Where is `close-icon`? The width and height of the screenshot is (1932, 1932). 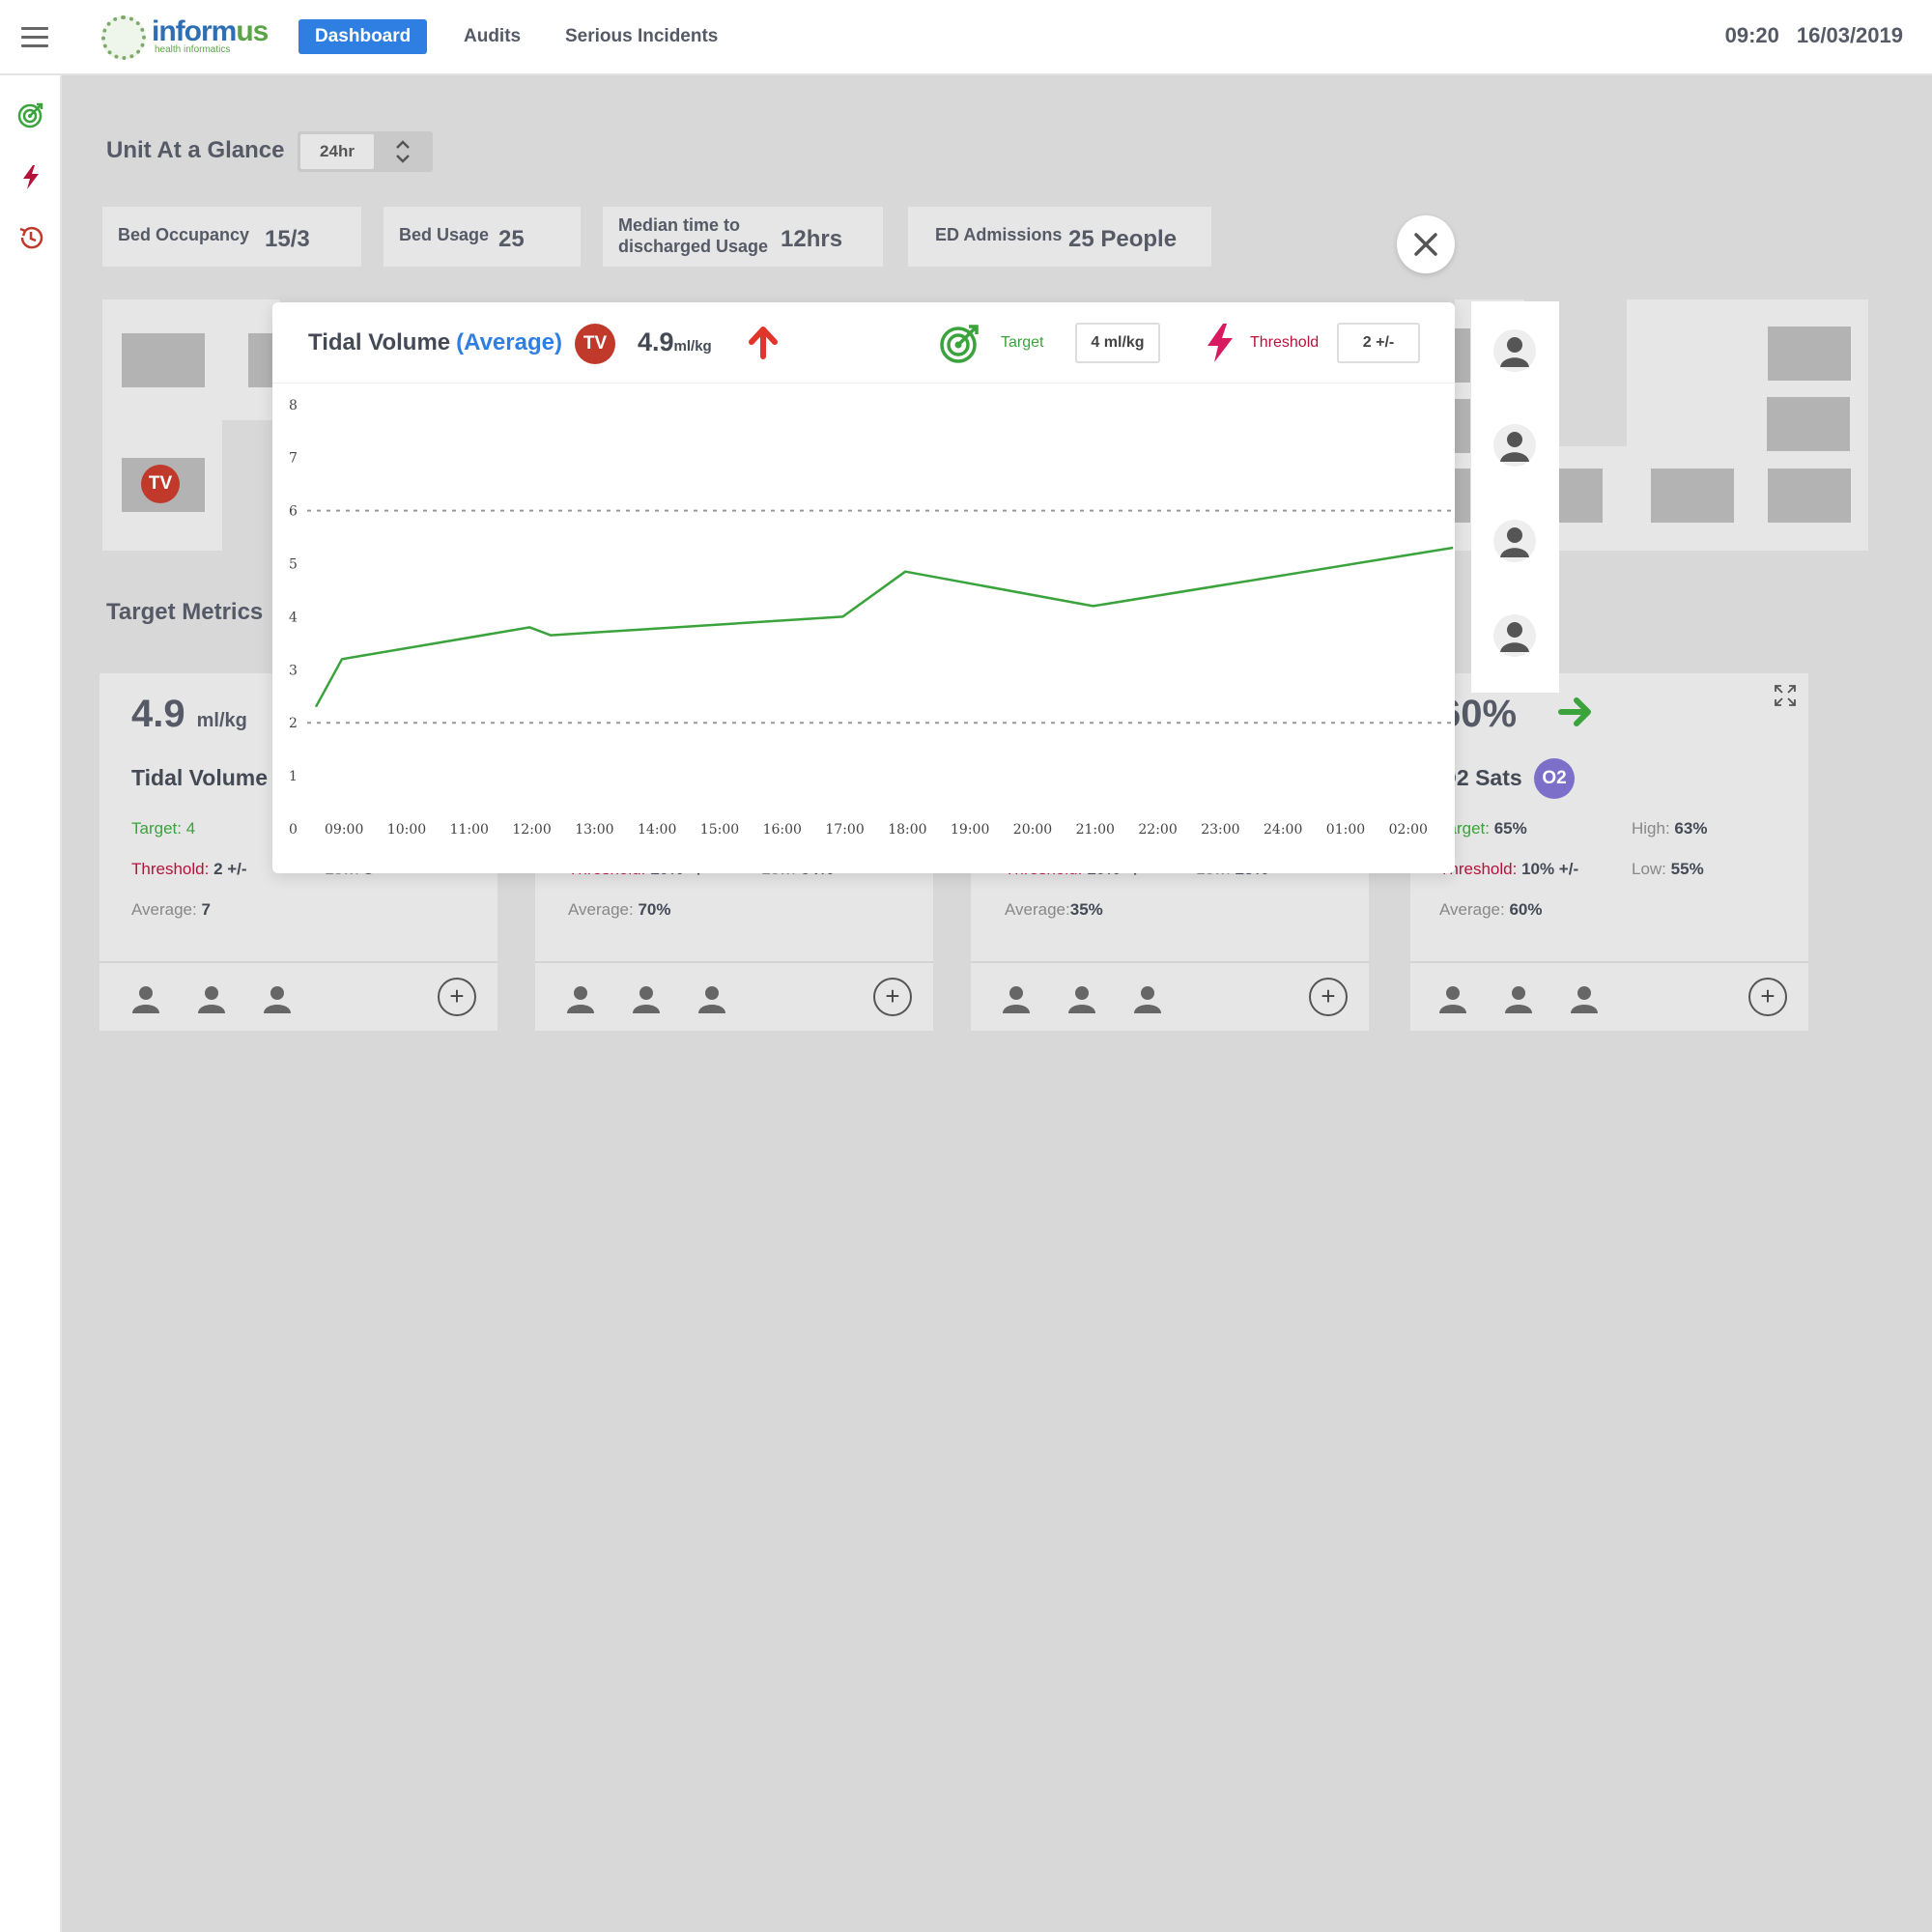 close-icon is located at coordinates (1425, 244).